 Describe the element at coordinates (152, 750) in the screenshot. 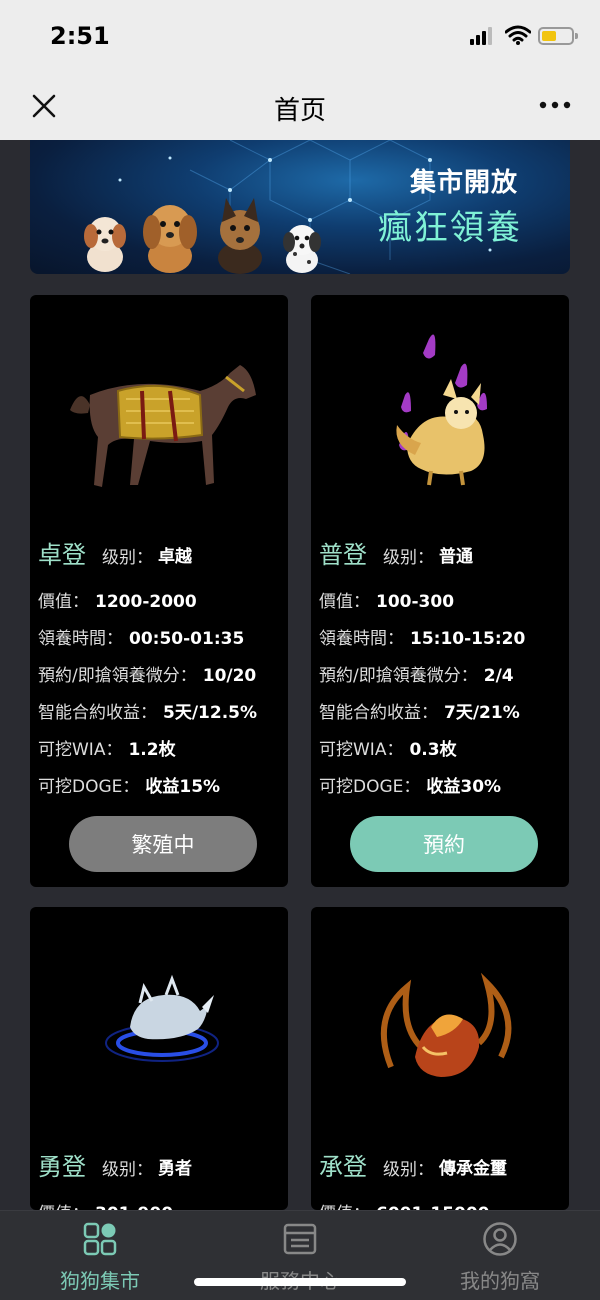

I see `mine-wia-value: 1.2枚` at that location.